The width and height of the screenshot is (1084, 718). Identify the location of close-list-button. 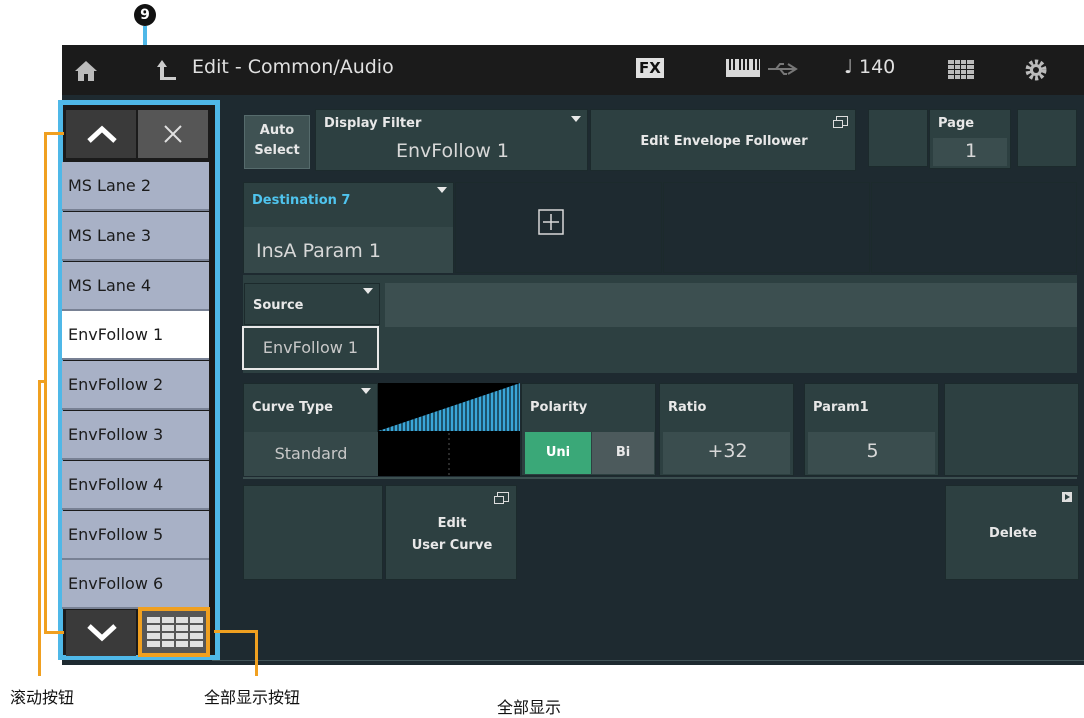
(173, 134).